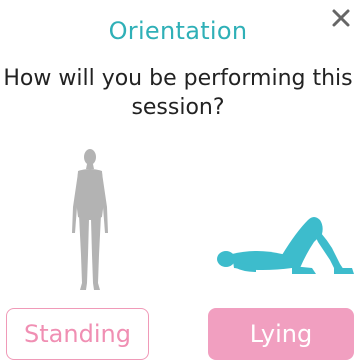  I want to click on lying-option-button: Lying, so click(281, 334).